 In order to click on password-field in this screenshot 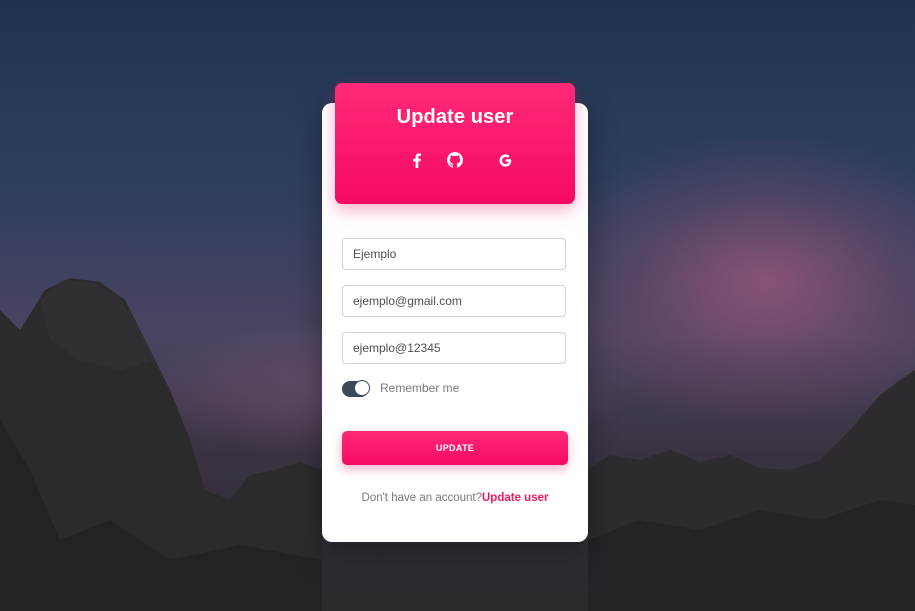, I will do `click(454, 348)`.